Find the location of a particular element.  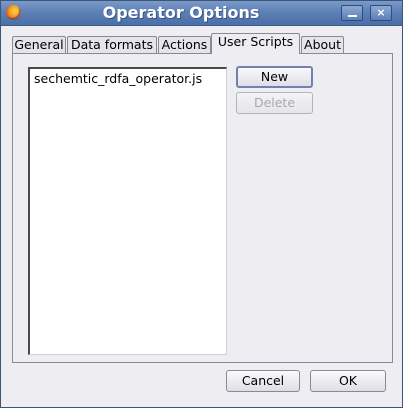

delete-button-label: Delete is located at coordinates (274, 102).